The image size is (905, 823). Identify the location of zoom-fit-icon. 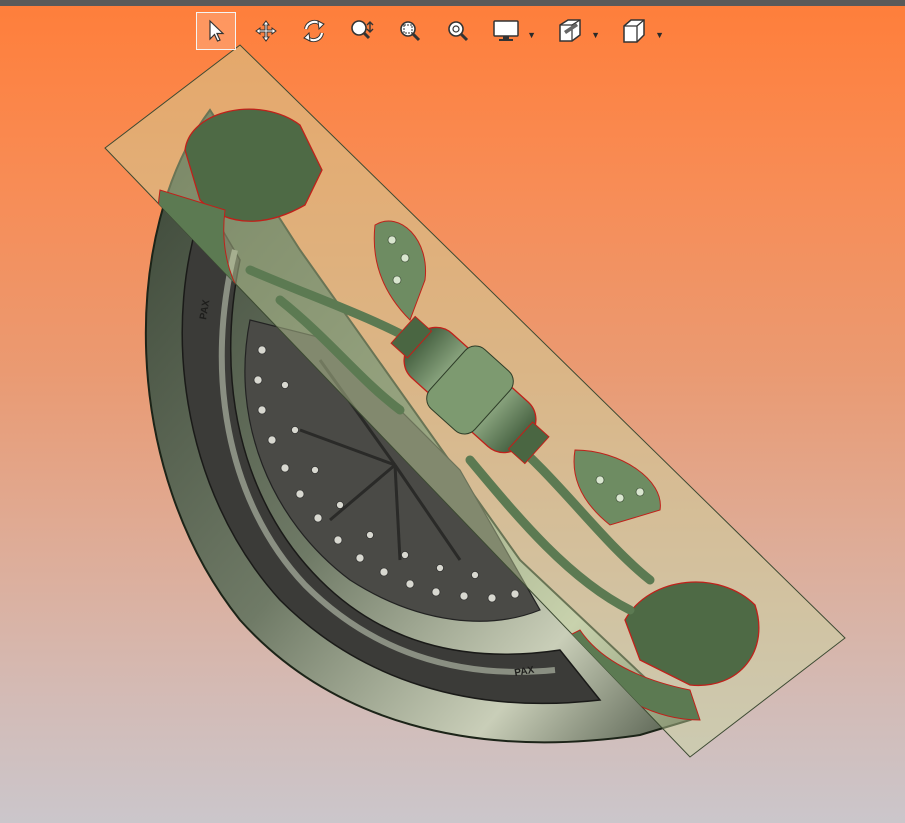
(458, 31).